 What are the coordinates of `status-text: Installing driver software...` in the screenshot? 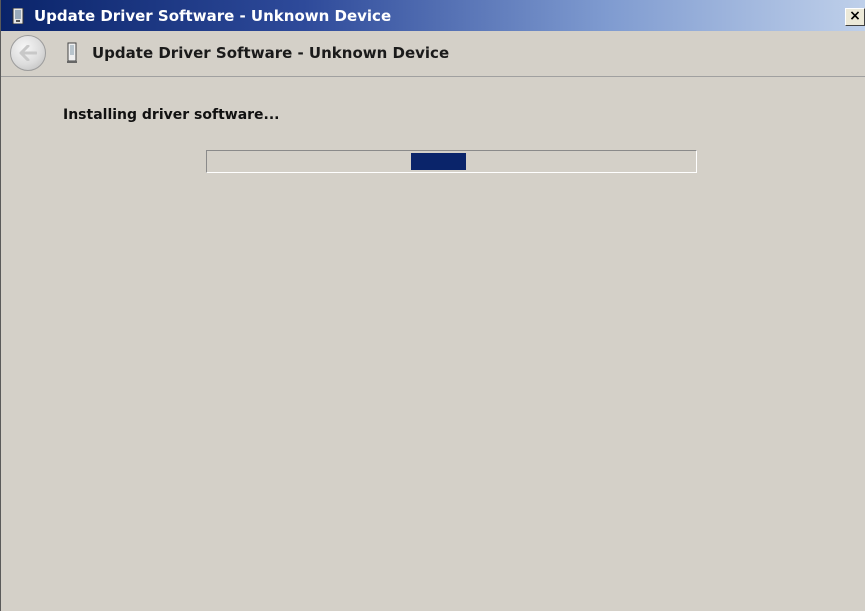 It's located at (171, 115).